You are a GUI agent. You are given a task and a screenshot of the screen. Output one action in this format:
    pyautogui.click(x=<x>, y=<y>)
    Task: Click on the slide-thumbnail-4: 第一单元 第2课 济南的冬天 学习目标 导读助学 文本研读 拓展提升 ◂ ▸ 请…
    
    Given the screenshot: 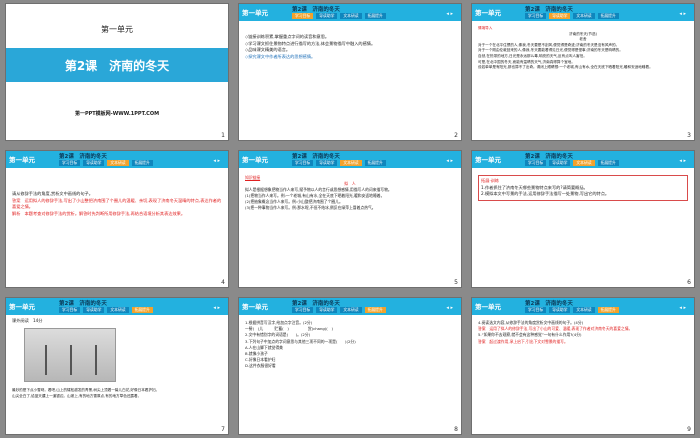 What is the action you would take?
    pyautogui.click(x=117, y=219)
    